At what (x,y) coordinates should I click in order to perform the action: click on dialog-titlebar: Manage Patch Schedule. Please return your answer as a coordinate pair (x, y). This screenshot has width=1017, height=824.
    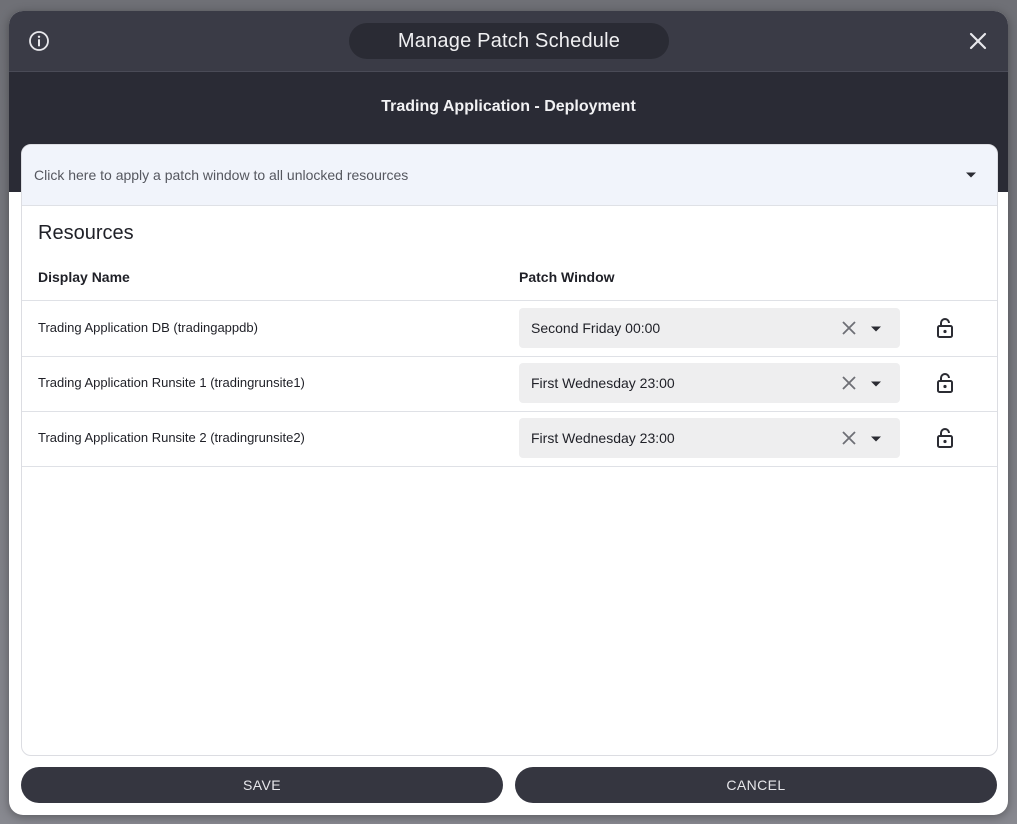
    Looking at the image, I should click on (508, 41).